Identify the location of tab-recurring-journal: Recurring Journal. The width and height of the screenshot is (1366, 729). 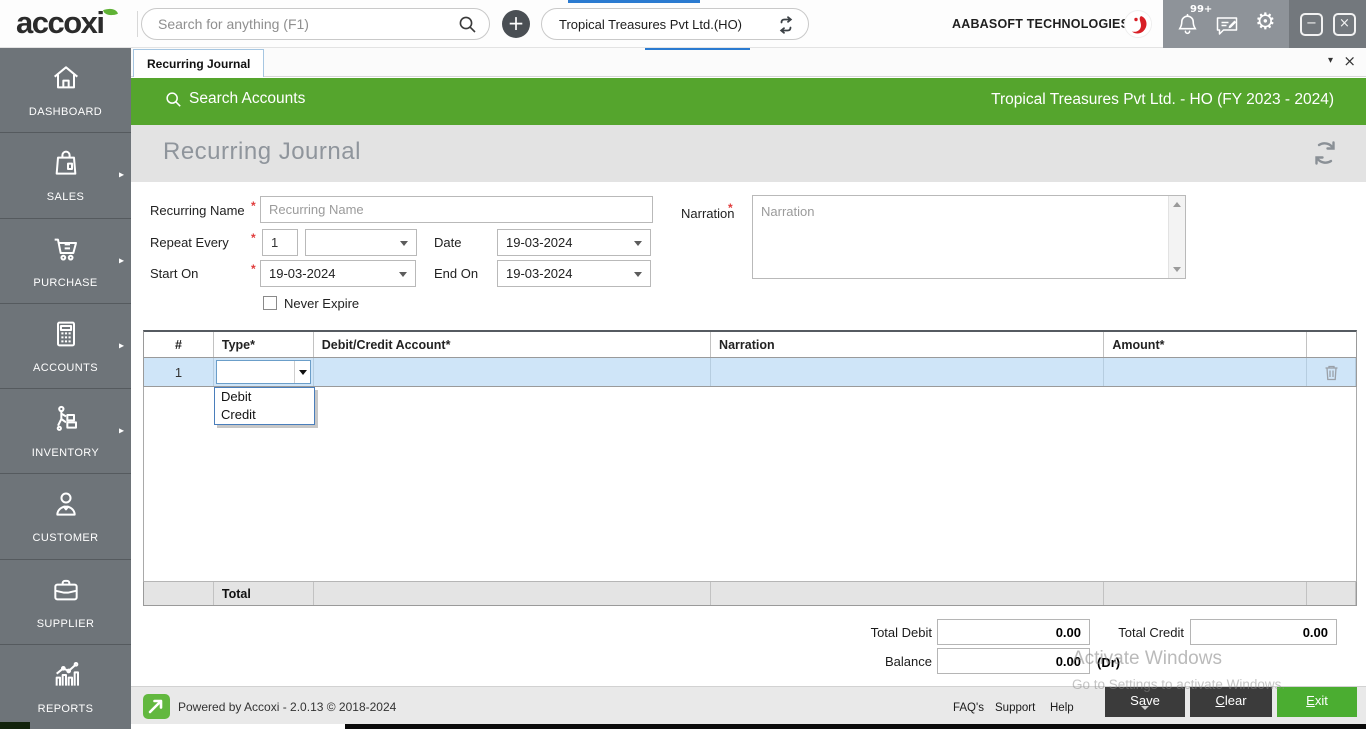
(199, 63).